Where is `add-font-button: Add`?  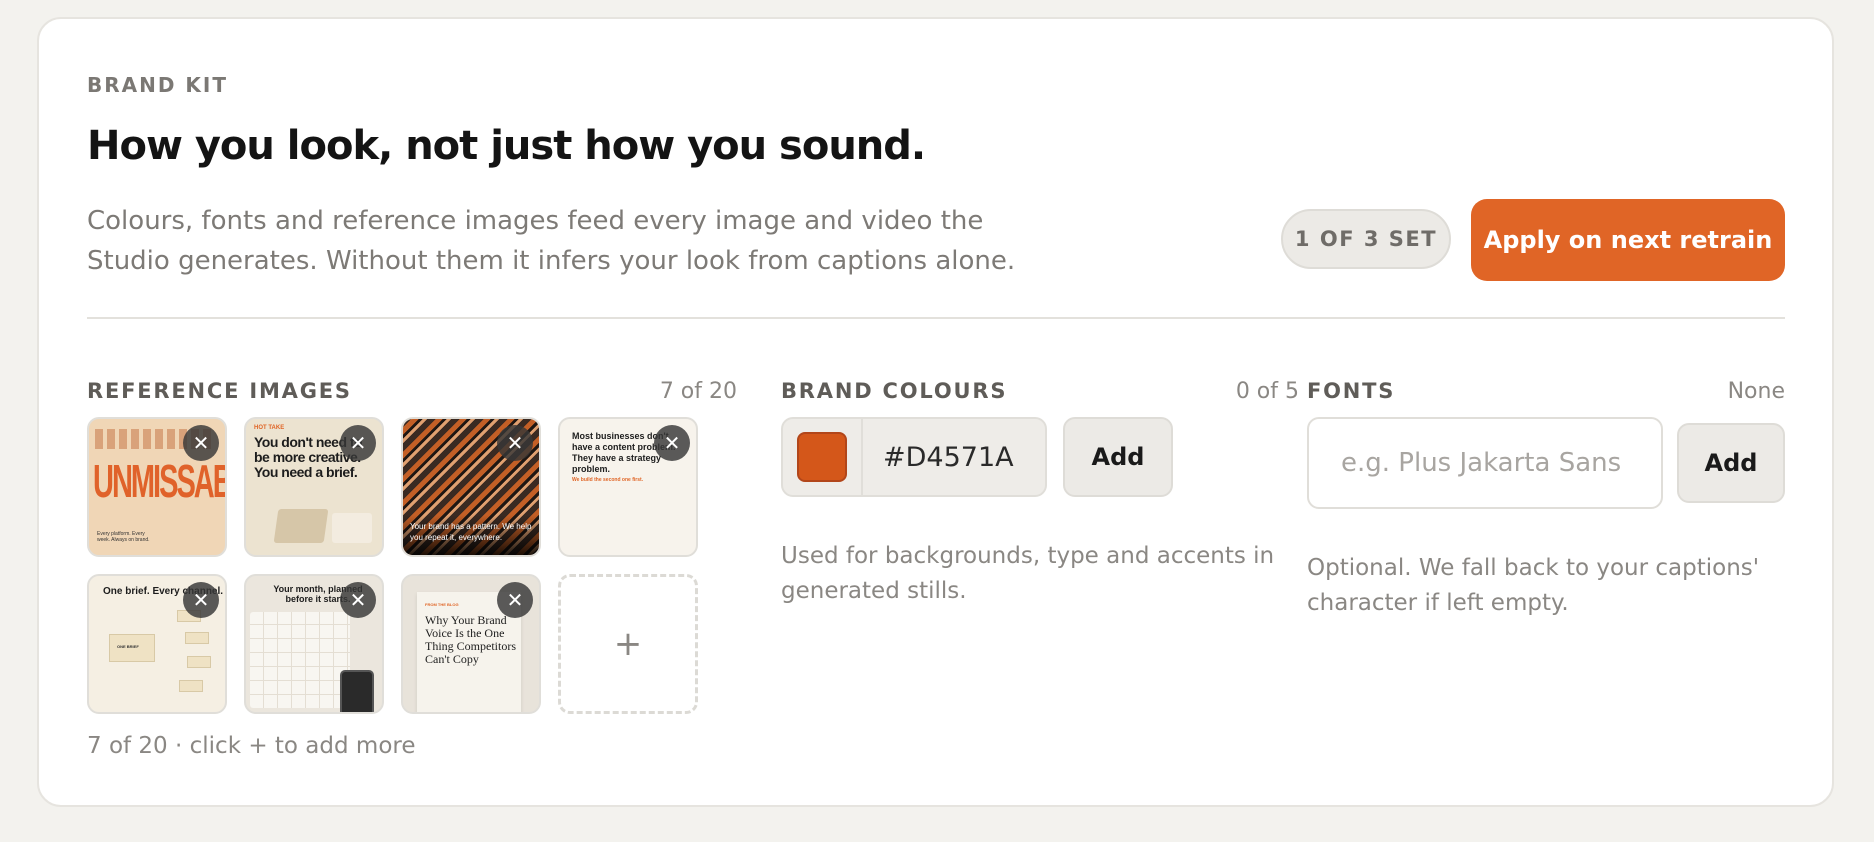
add-font-button: Add is located at coordinates (1731, 463).